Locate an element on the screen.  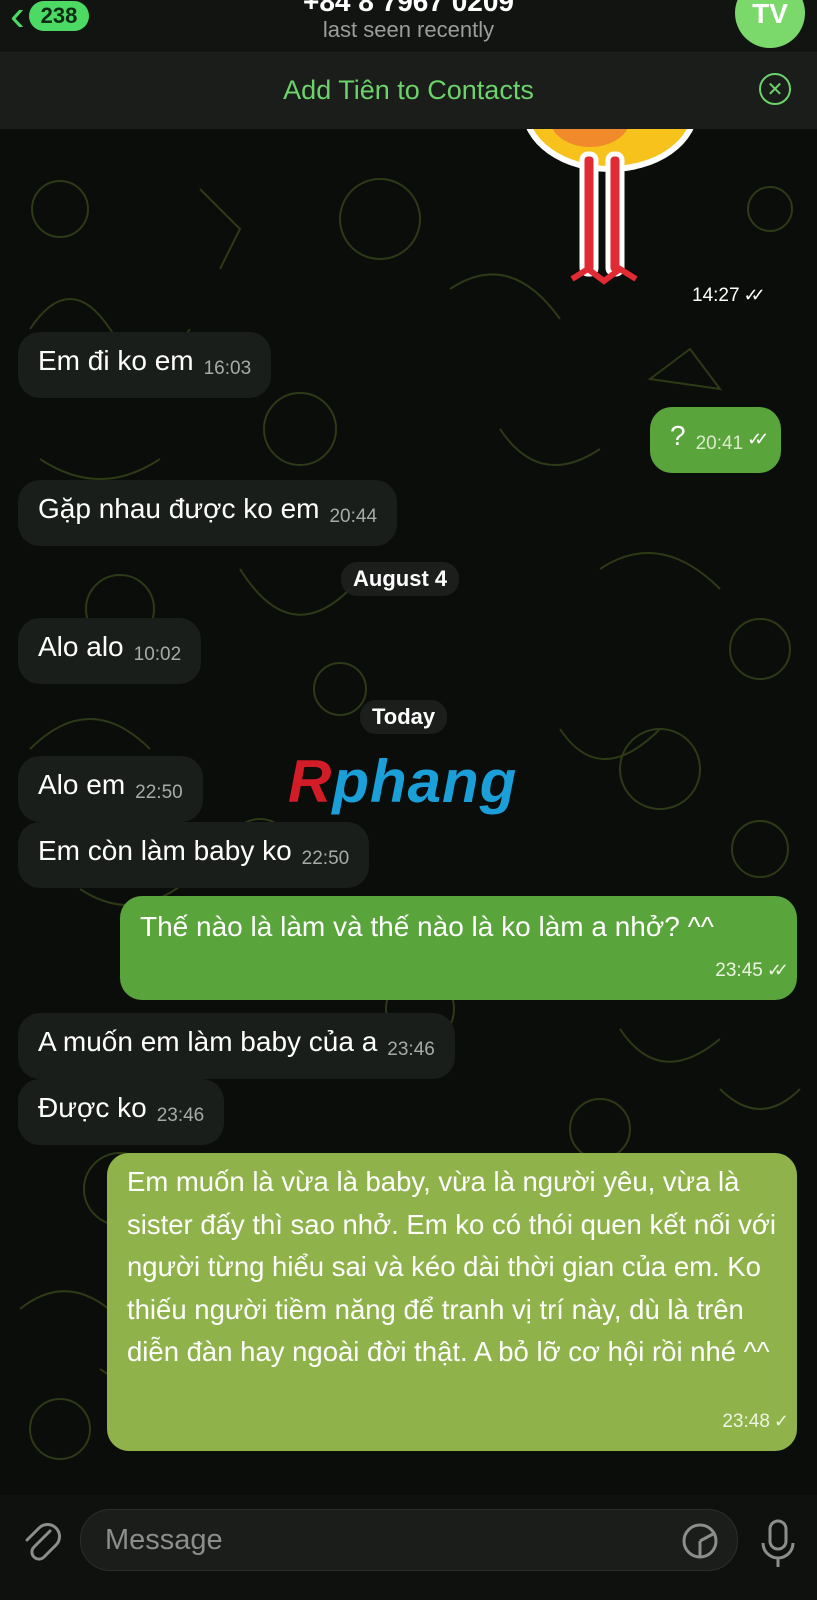
add-to-contacts-button: Add Tiên to Contacts is located at coordinates (408, 90).